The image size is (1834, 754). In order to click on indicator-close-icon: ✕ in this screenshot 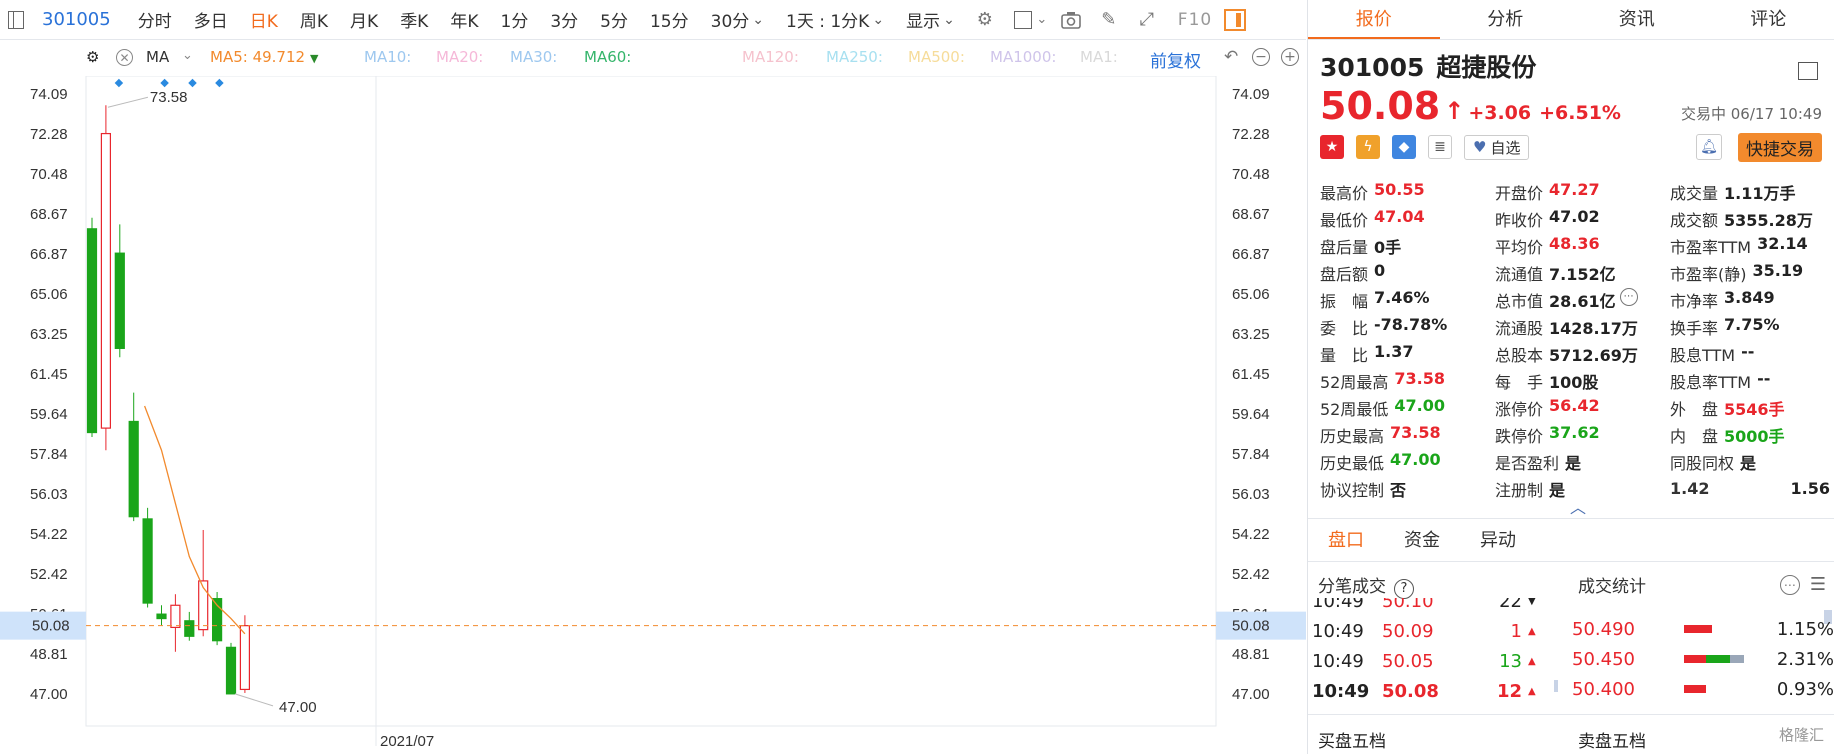, I will do `click(124, 57)`.